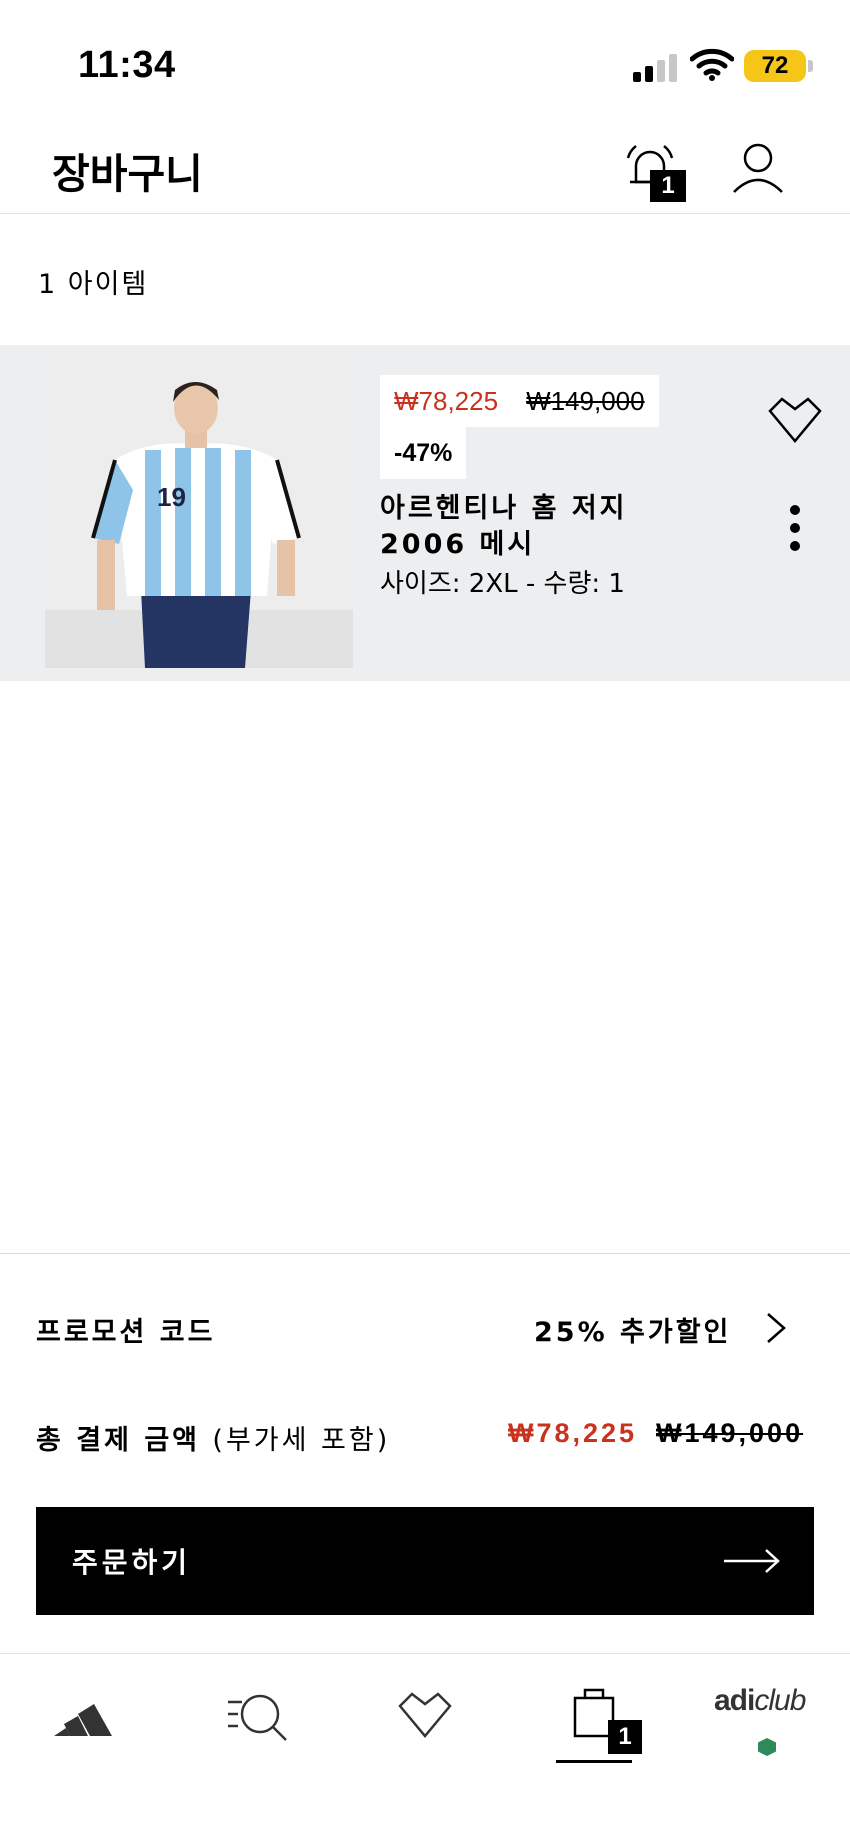 This screenshot has width=850, height=1840. I want to click on total-vat-note: (부가세 포함), so click(301, 1440).